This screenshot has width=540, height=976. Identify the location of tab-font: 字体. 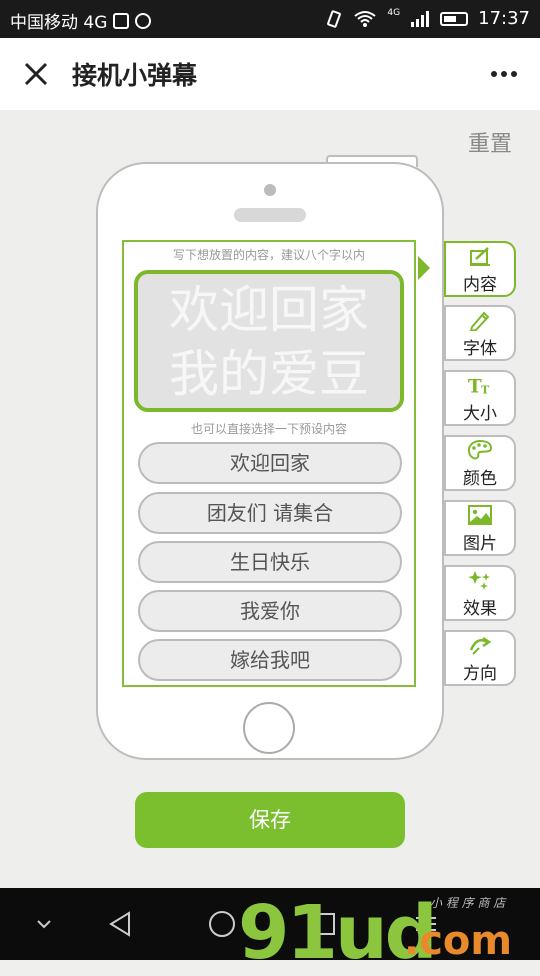
(480, 333).